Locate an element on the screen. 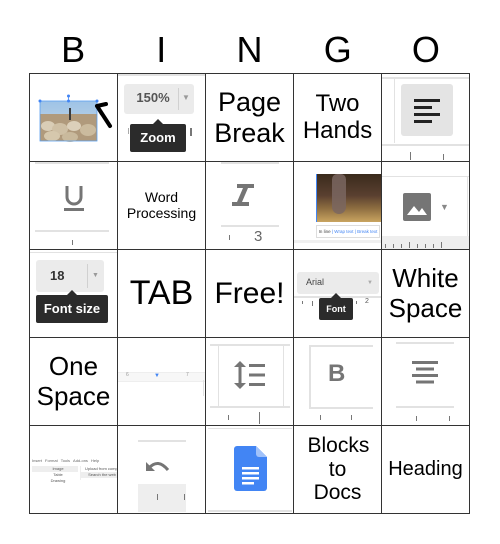 Image resolution: width=500 pixels, height=544 pixels. cell-n1: Page Break is located at coordinates (250, 118).